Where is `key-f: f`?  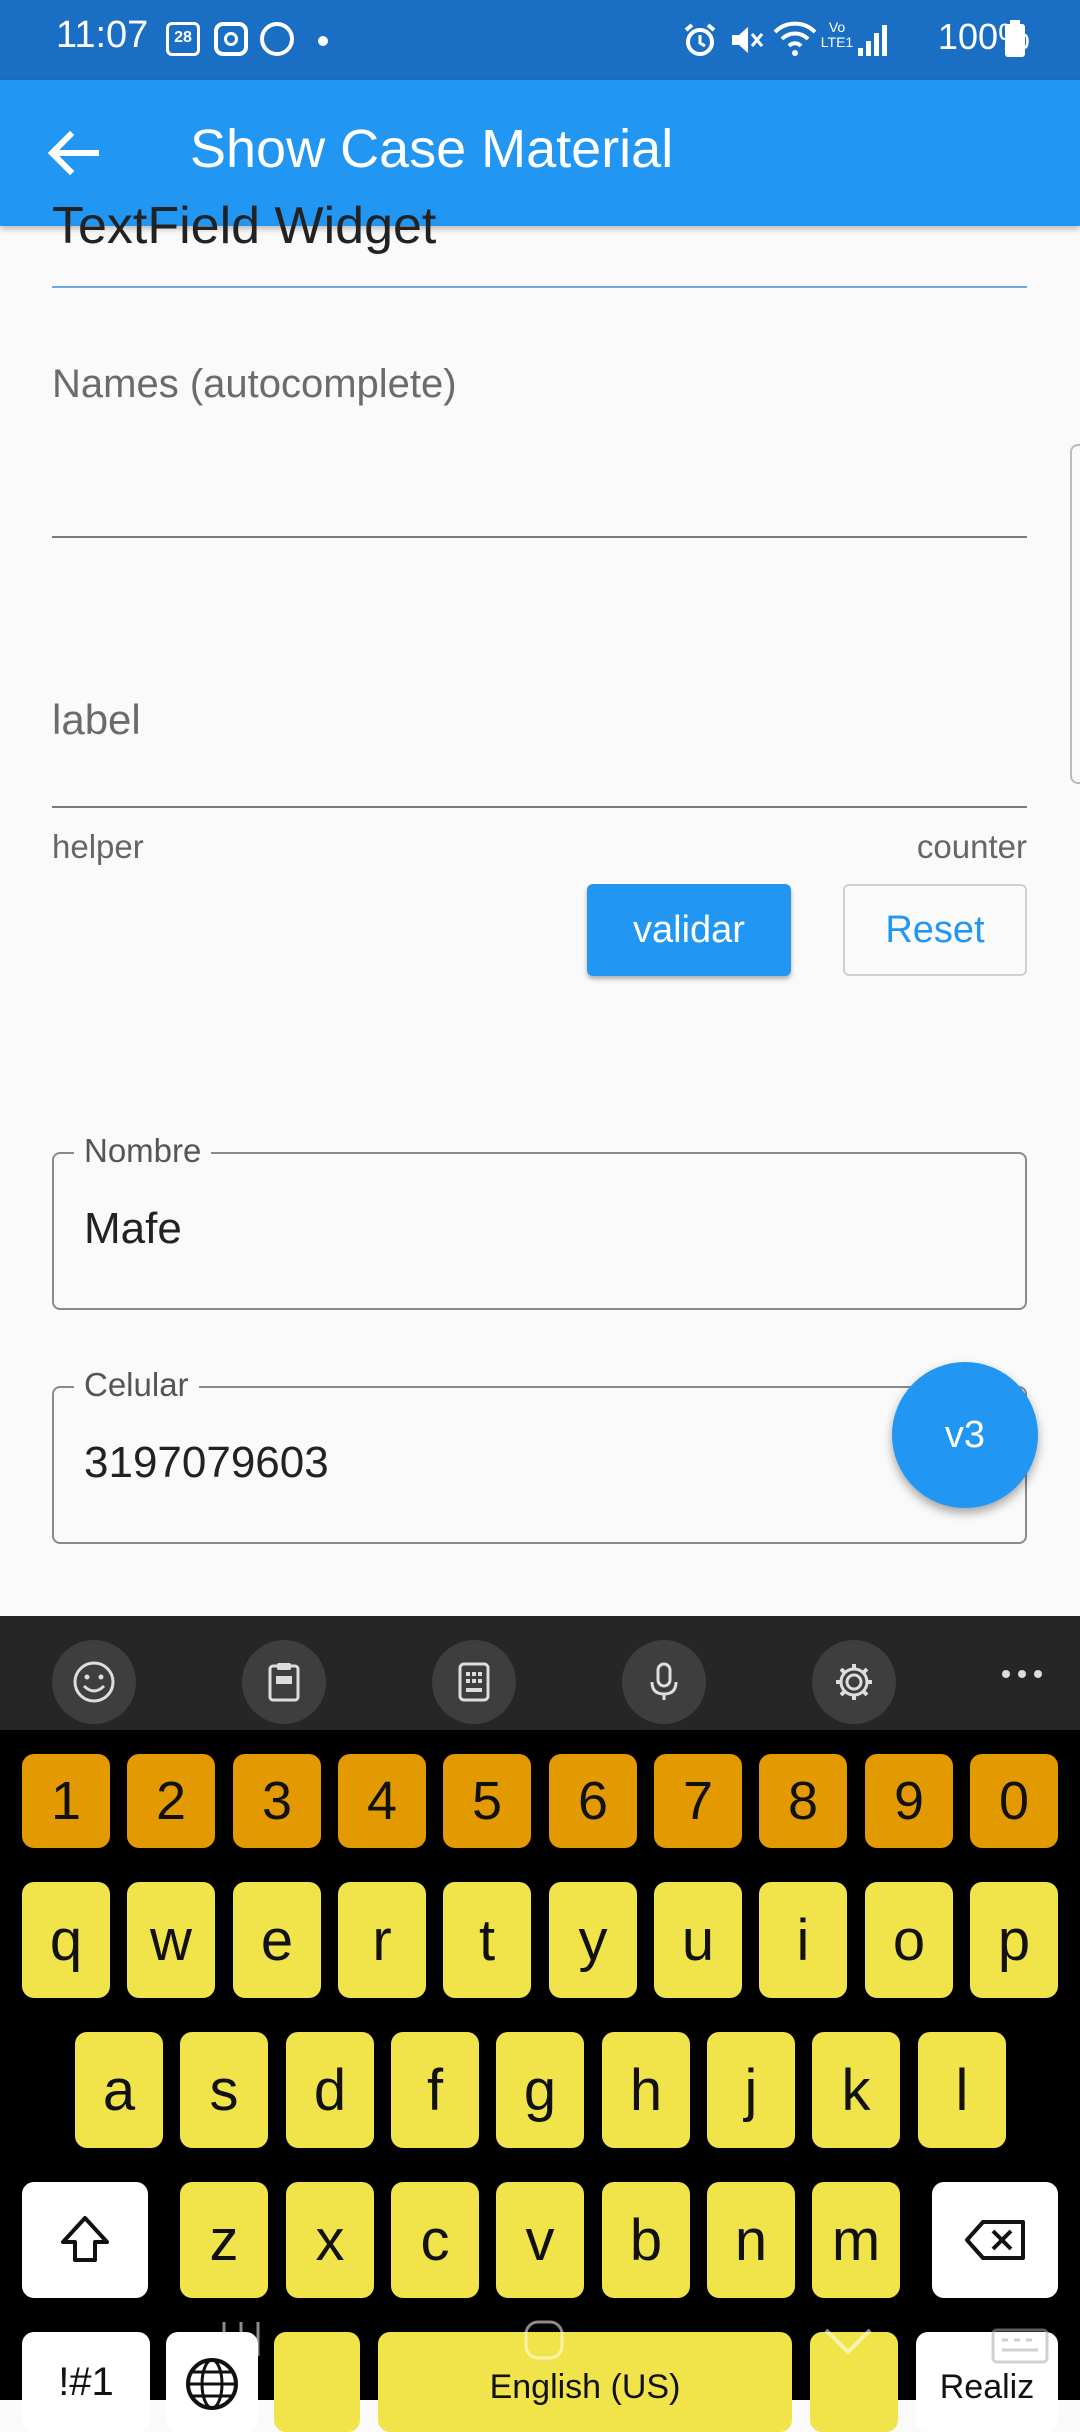 key-f: f is located at coordinates (435, 2090).